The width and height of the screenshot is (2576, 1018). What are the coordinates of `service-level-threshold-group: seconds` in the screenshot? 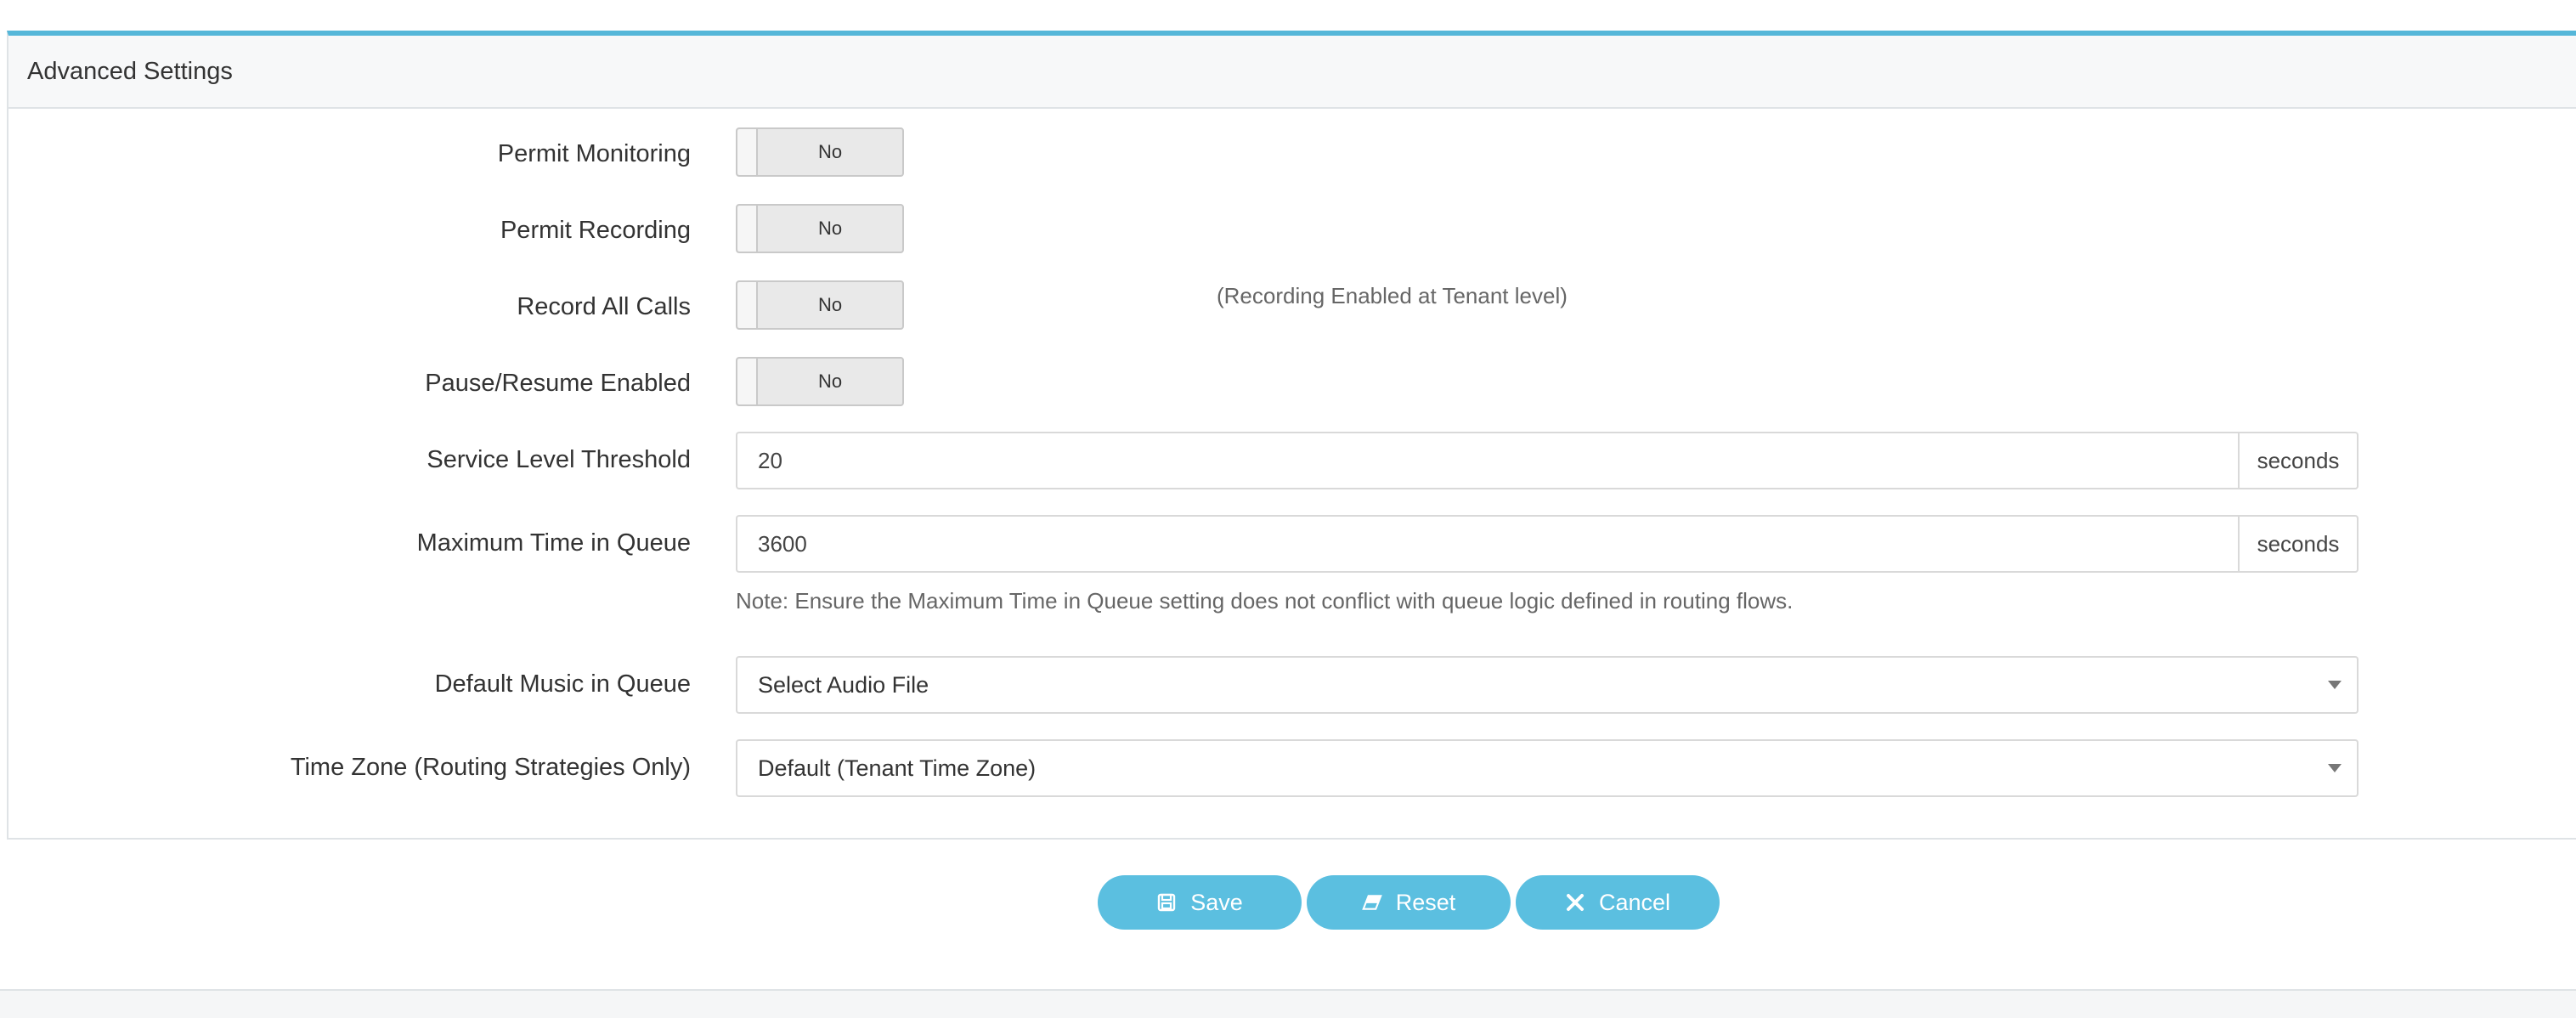 It's located at (1547, 461).